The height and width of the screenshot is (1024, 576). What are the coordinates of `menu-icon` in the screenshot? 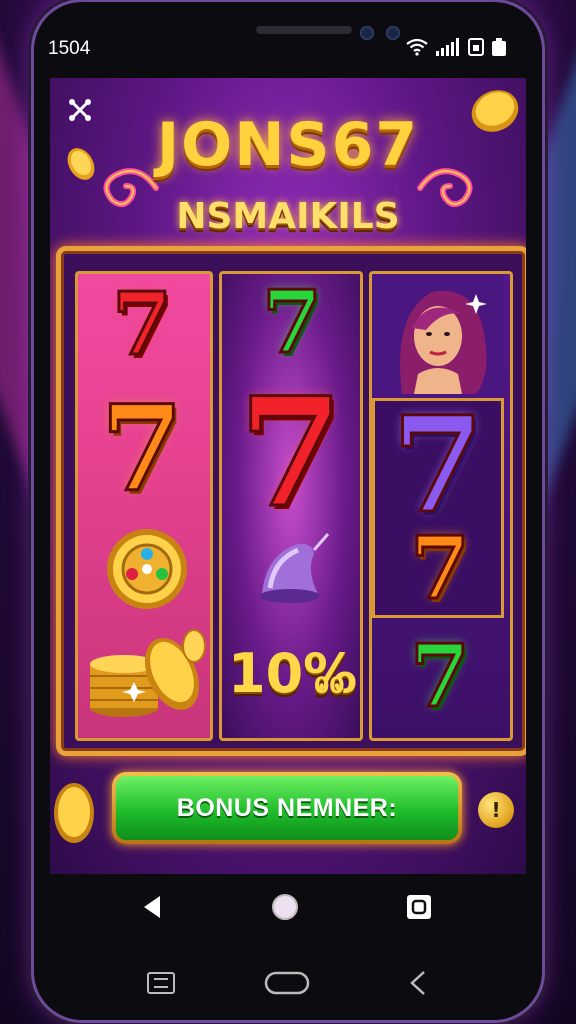 It's located at (161, 983).